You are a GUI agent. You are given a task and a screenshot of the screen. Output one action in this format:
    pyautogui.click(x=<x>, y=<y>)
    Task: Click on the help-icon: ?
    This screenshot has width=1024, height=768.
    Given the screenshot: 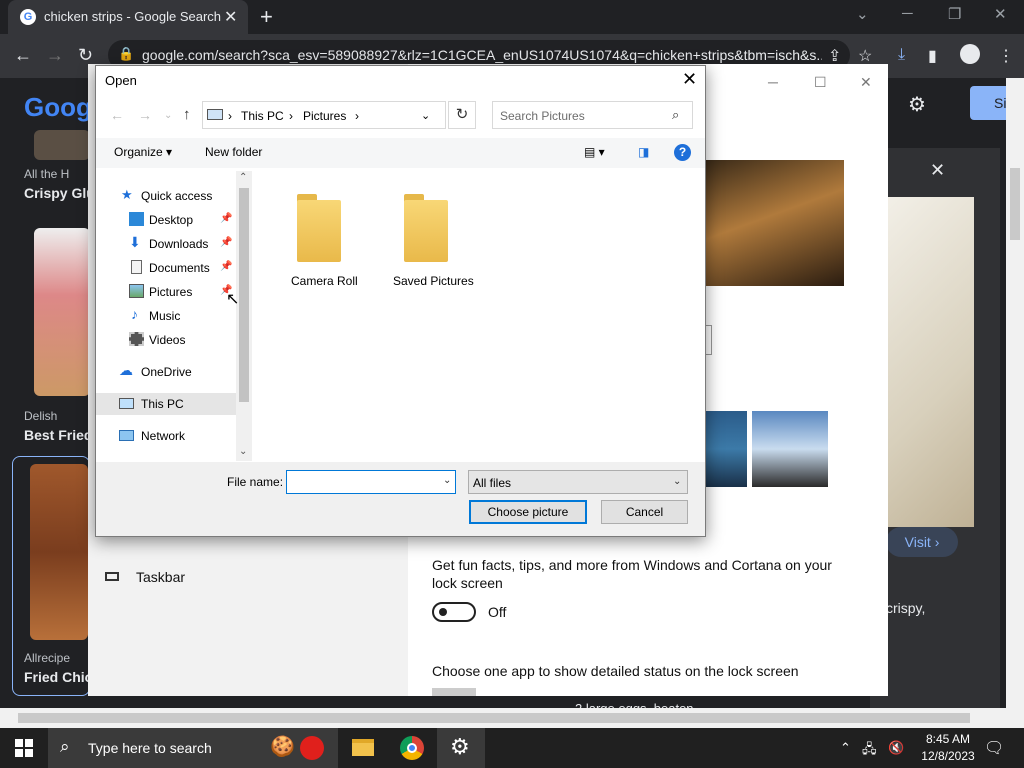 What is the action you would take?
    pyautogui.click(x=682, y=152)
    